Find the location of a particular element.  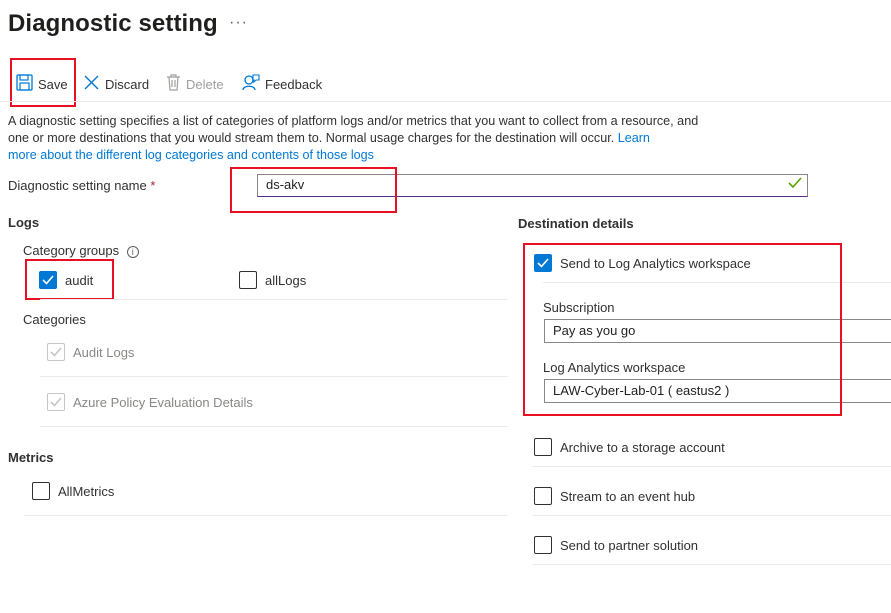

save-button: Save is located at coordinates (42, 84).